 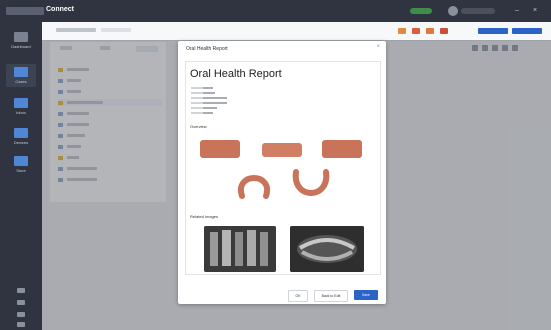 What do you see at coordinates (21, 314) in the screenshot?
I see `feedback-icon` at bounding box center [21, 314].